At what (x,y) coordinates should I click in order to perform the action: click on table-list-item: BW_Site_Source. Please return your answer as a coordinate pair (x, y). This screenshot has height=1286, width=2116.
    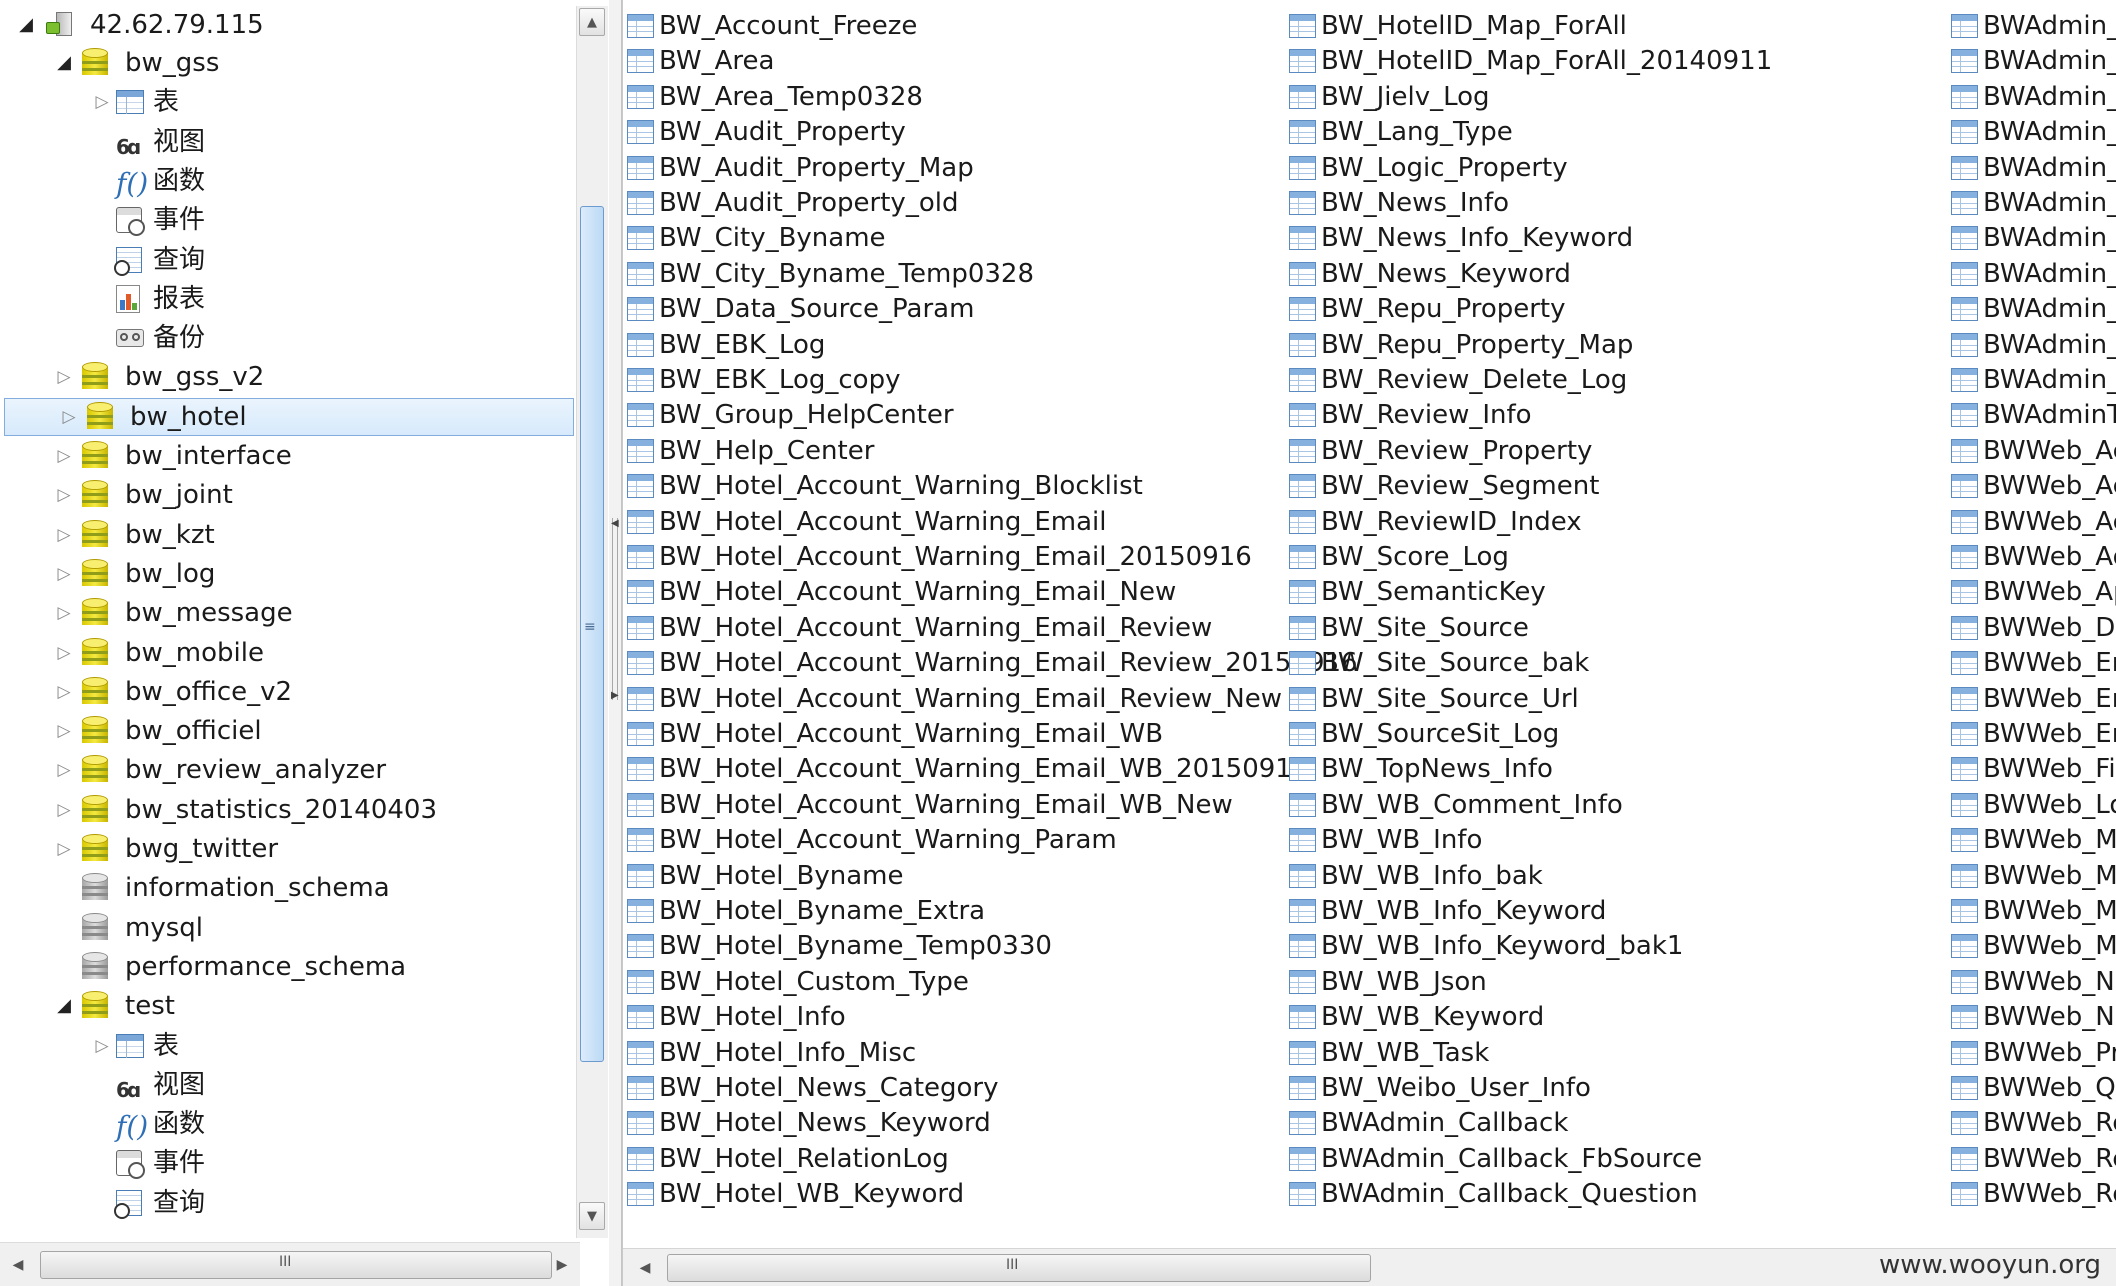
    Looking at the image, I should click on (1409, 628).